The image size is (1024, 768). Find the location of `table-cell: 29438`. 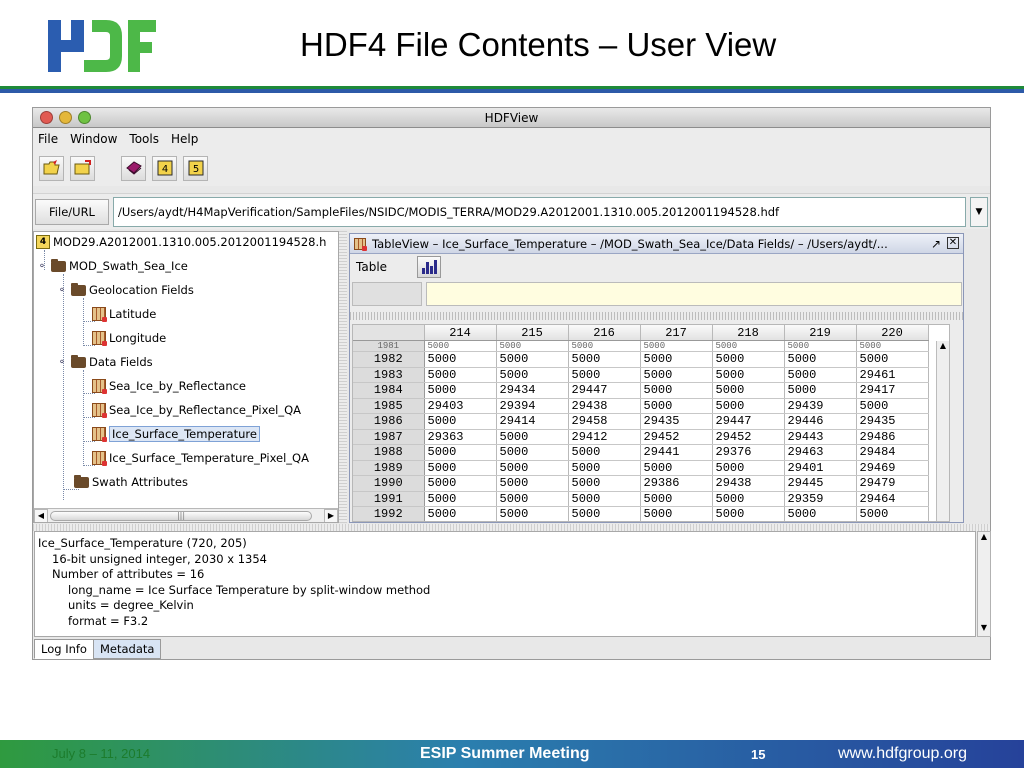

table-cell: 29438 is located at coordinates (748, 483).